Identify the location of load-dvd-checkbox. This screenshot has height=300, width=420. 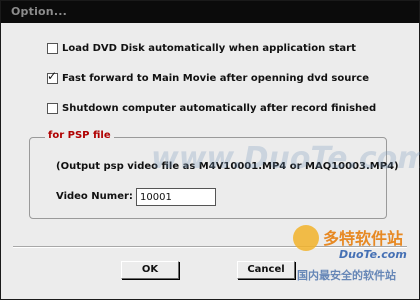
(52, 48).